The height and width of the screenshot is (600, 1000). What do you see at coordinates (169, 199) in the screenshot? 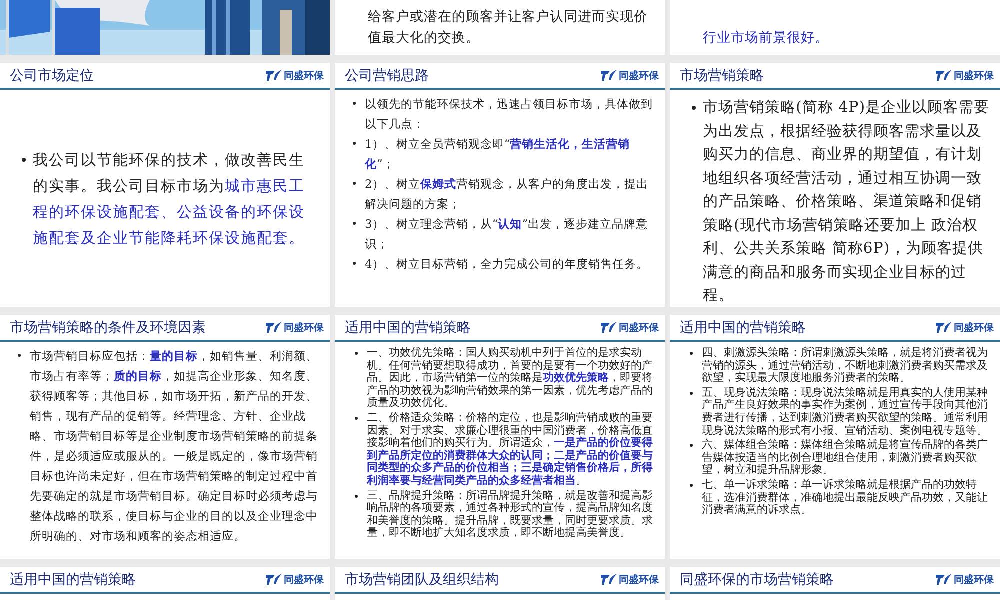
I see `bullet-text: 我公司以节能环保的技术，做改善民生的实事。我公司目标市场为城市惠民工程的环保设施配套、公益设备的环保设施配套及企业节能降耗环保设施配套。` at bounding box center [169, 199].